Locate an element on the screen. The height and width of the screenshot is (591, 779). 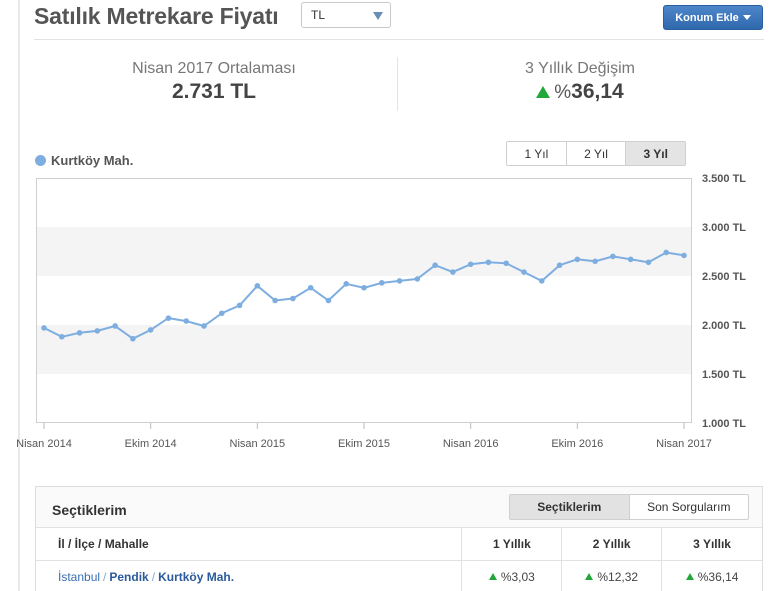
link-mahalle: Kurtköy Mah. is located at coordinates (196, 577).